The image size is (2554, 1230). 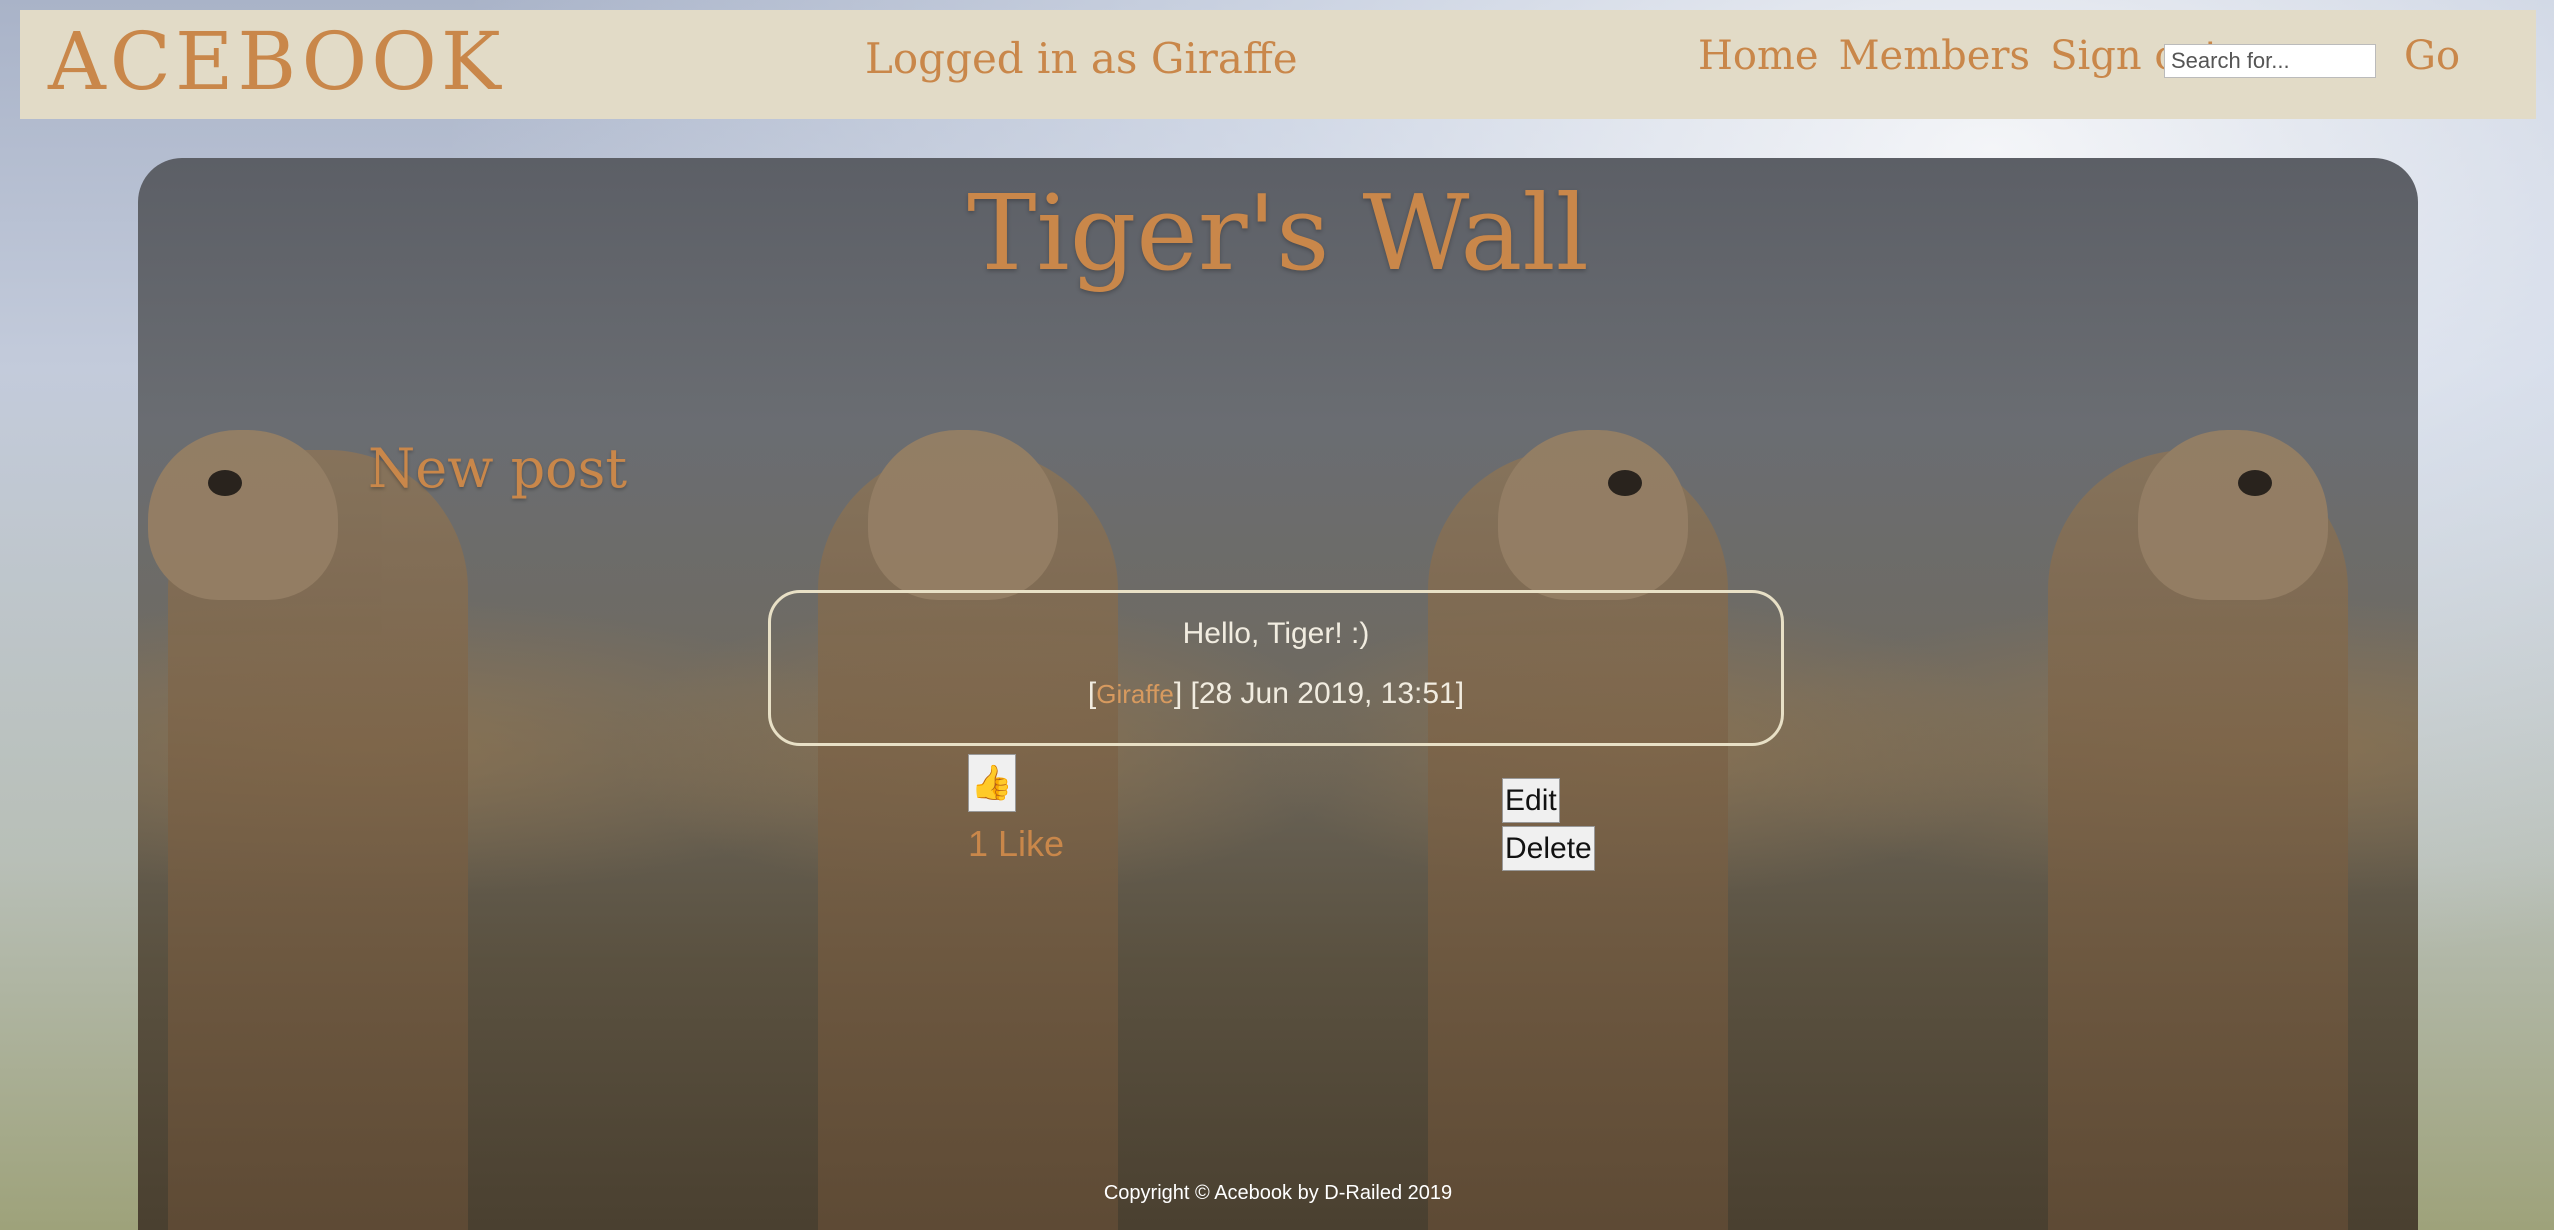 I want to click on nav-links: Home Members Sign out, so click(x=1959, y=56).